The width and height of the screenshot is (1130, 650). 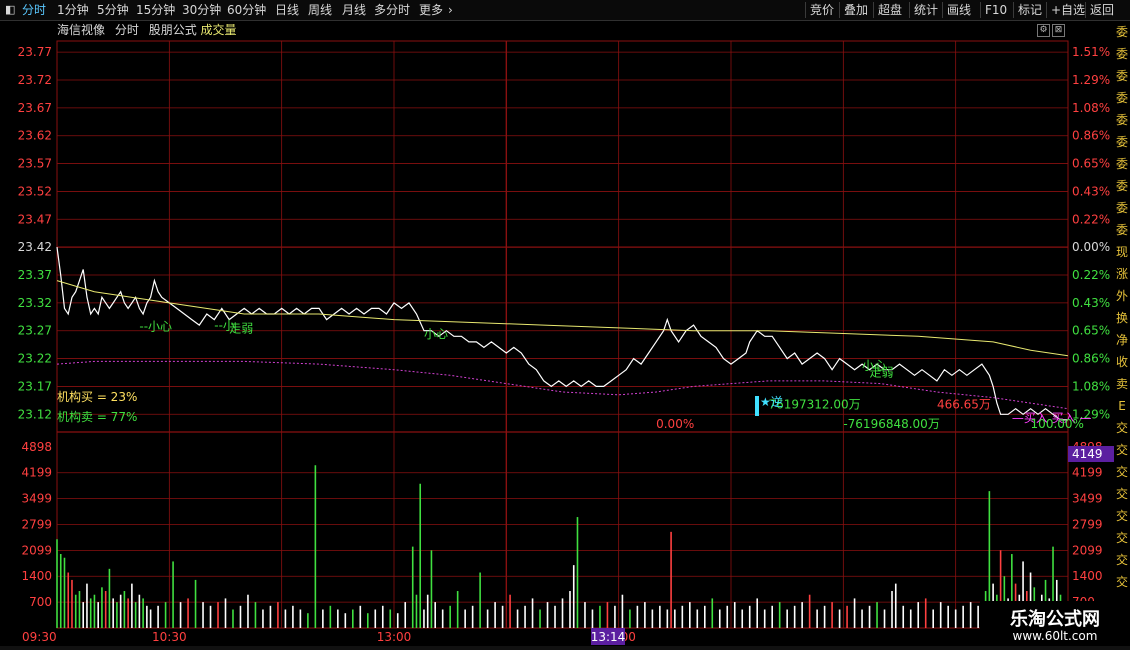 I want to click on toolbar-tab-7: 周线, so click(x=320, y=10).